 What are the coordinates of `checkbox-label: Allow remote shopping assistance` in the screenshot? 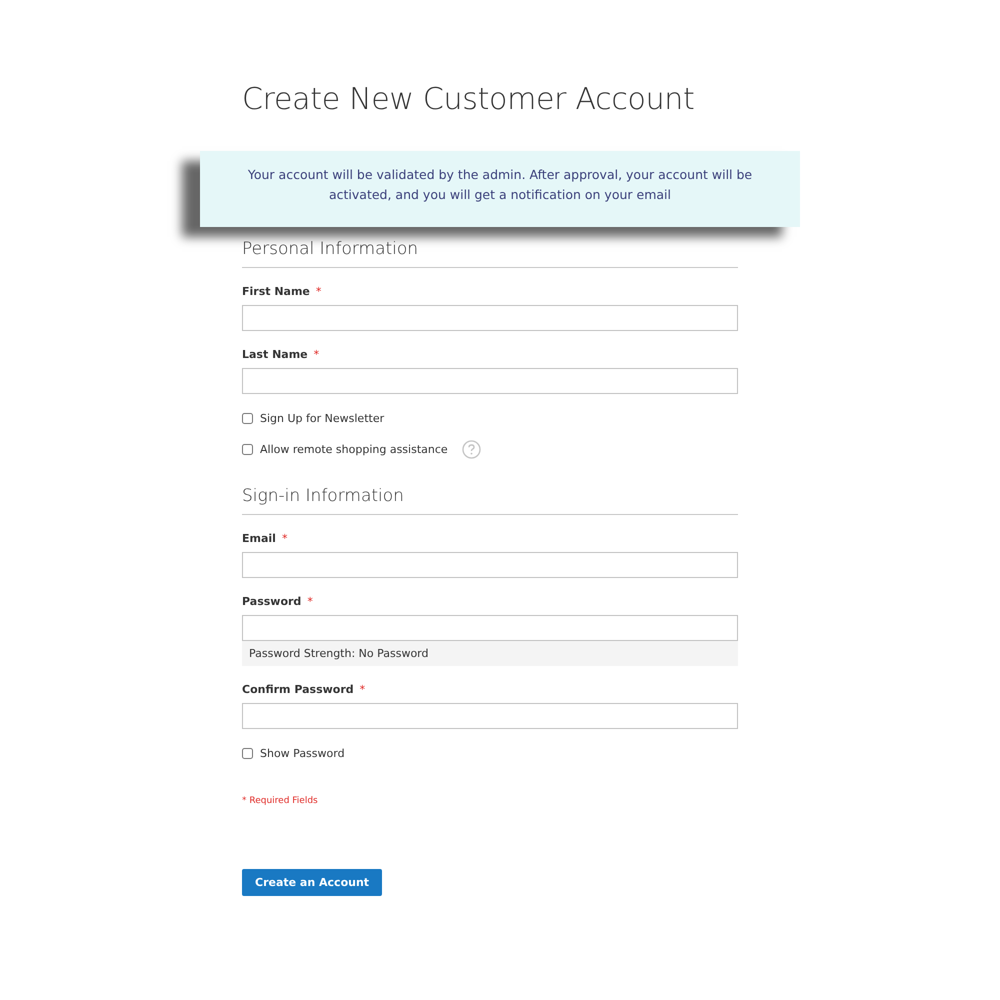 It's located at (354, 449).